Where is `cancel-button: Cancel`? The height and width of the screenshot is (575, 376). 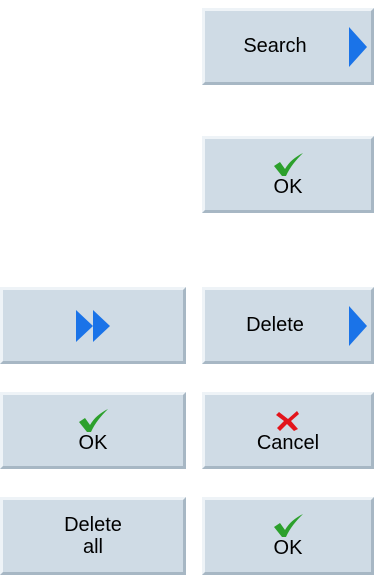
cancel-button: Cancel is located at coordinates (288, 430).